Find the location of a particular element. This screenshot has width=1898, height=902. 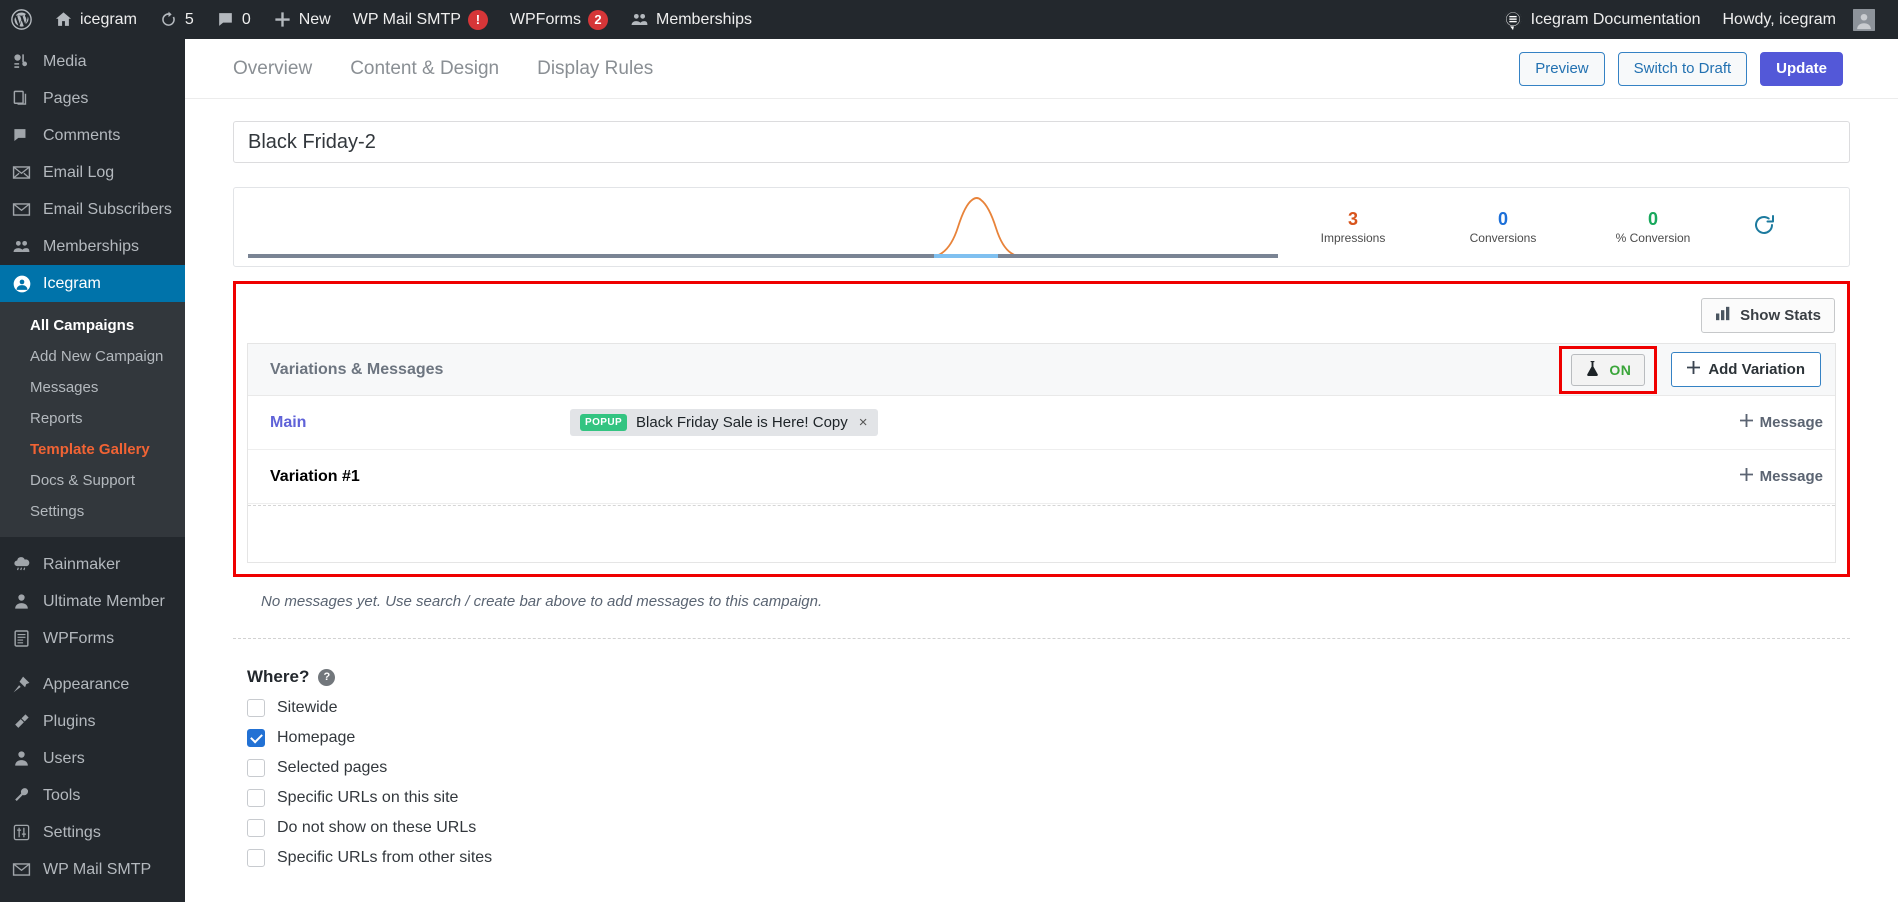

add-message-button-variation-1: Message is located at coordinates (1781, 476).